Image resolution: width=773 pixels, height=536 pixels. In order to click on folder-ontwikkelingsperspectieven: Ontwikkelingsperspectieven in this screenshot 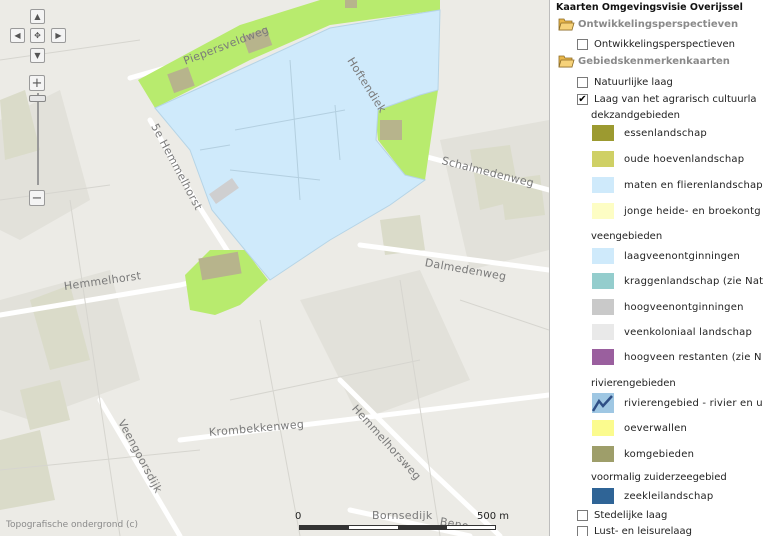, I will do `click(648, 24)`.